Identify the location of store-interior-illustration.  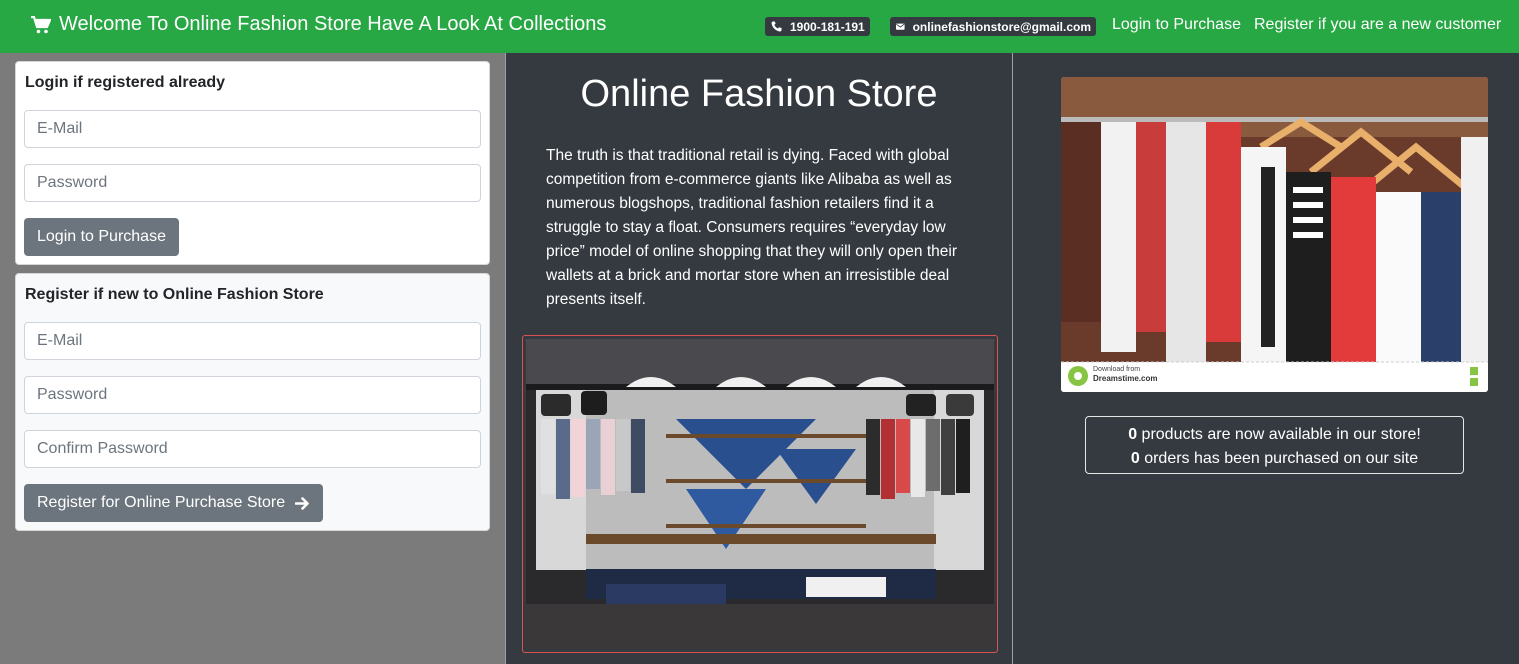
(760, 494).